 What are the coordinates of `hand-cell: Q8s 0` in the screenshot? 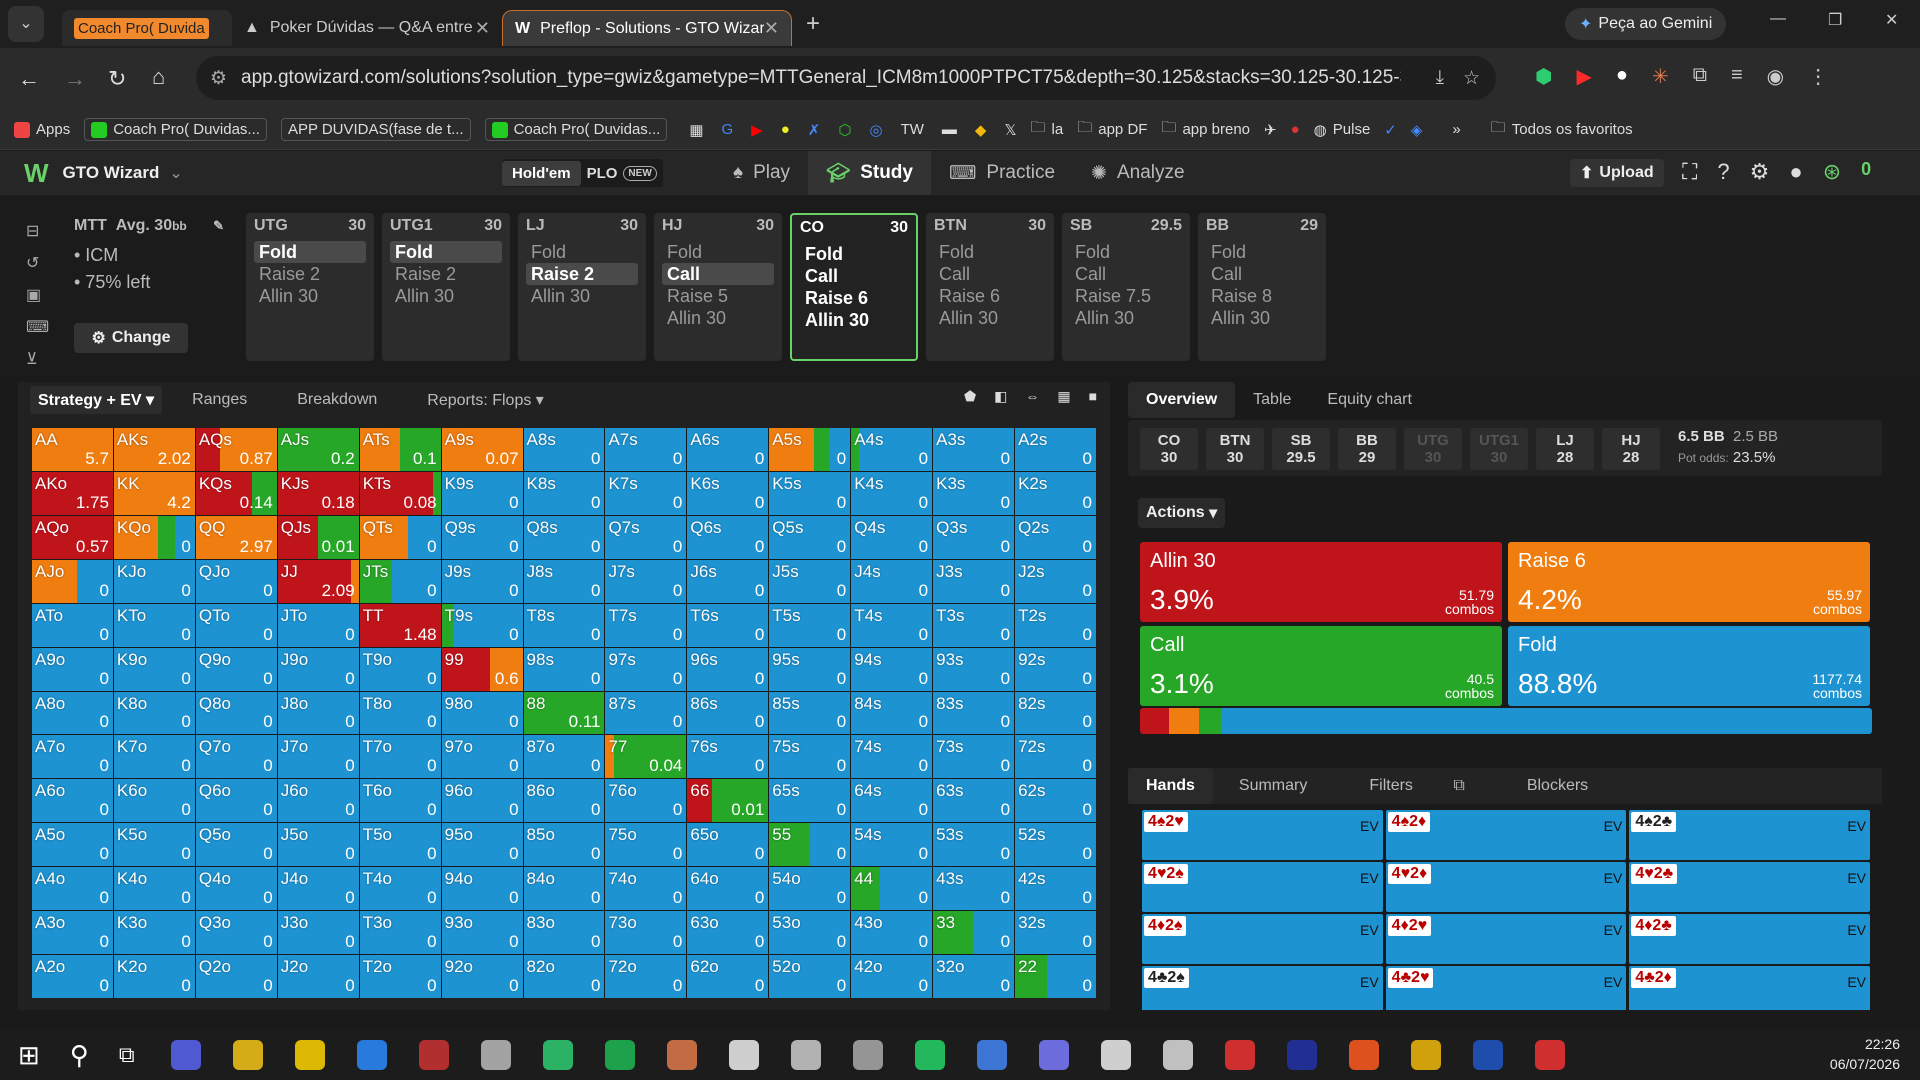 It's located at (564, 537).